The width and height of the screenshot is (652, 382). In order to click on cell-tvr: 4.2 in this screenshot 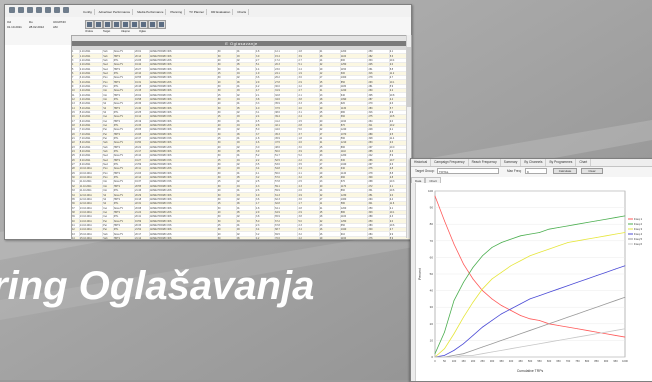, I will do `click(265, 237)`.